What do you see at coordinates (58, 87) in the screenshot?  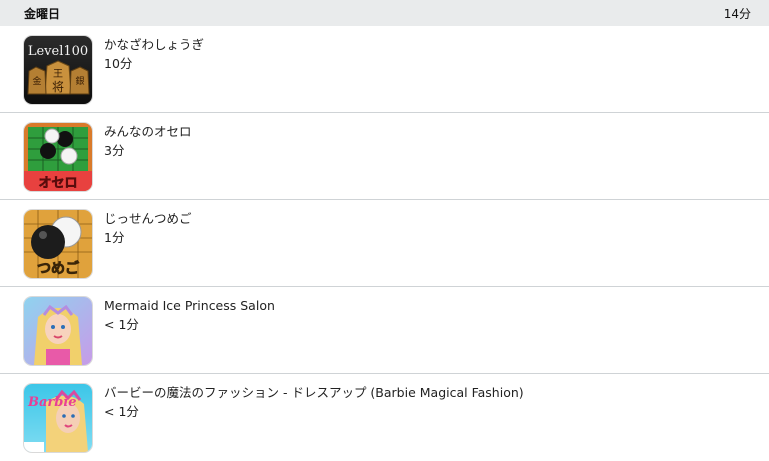 I see `svg-text: 将` at bounding box center [58, 87].